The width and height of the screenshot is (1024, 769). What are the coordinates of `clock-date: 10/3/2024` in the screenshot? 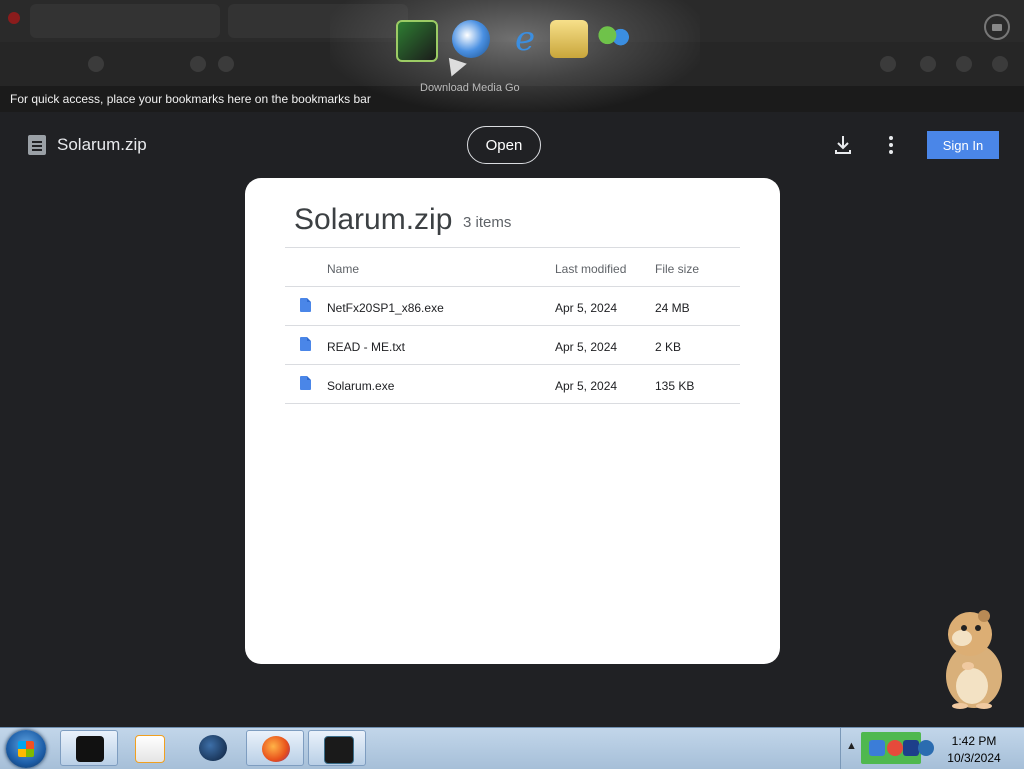 It's located at (974, 758).